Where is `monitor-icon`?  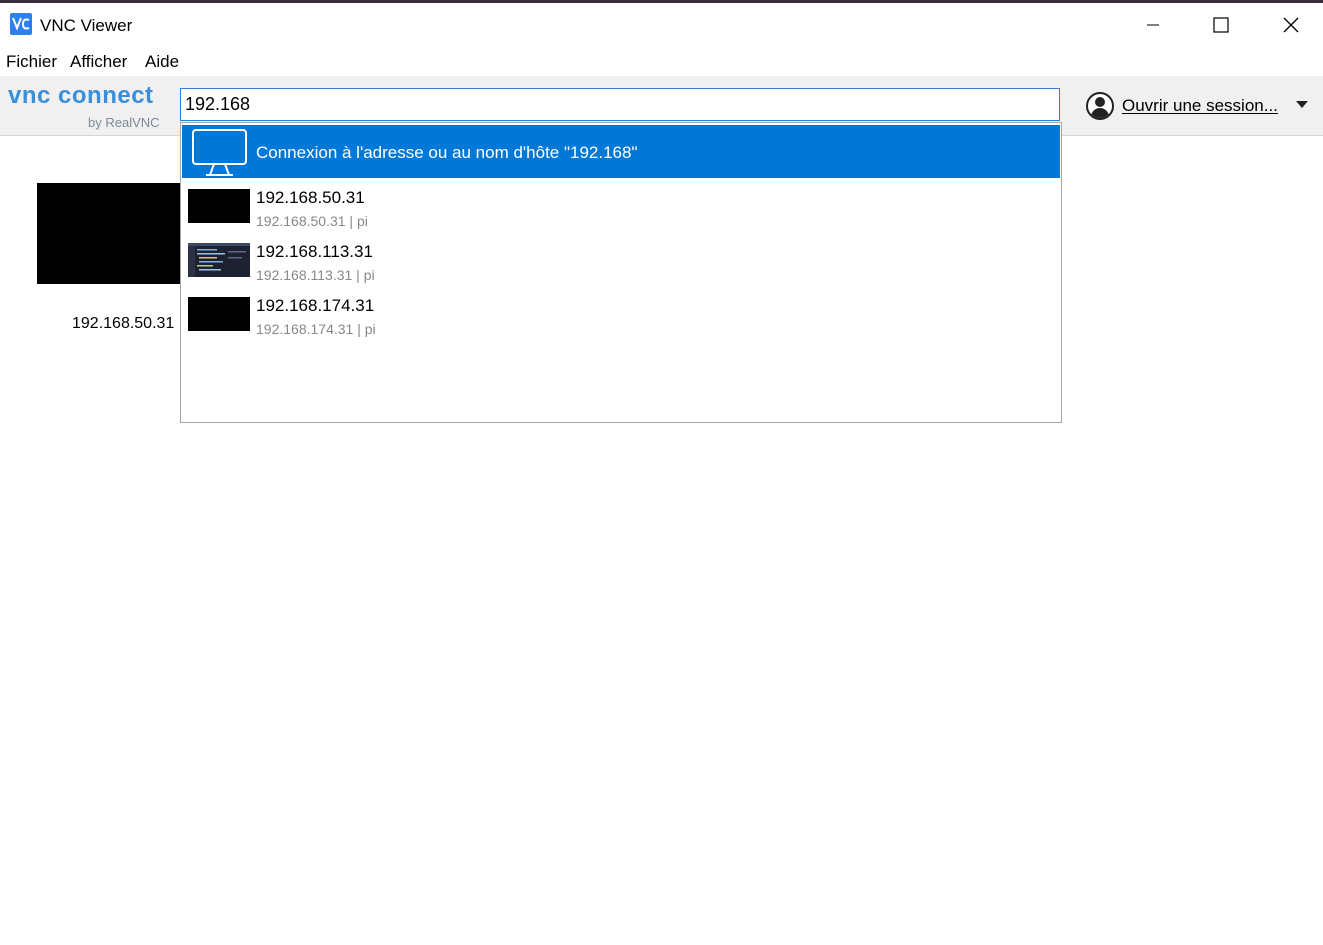
monitor-icon is located at coordinates (219, 152).